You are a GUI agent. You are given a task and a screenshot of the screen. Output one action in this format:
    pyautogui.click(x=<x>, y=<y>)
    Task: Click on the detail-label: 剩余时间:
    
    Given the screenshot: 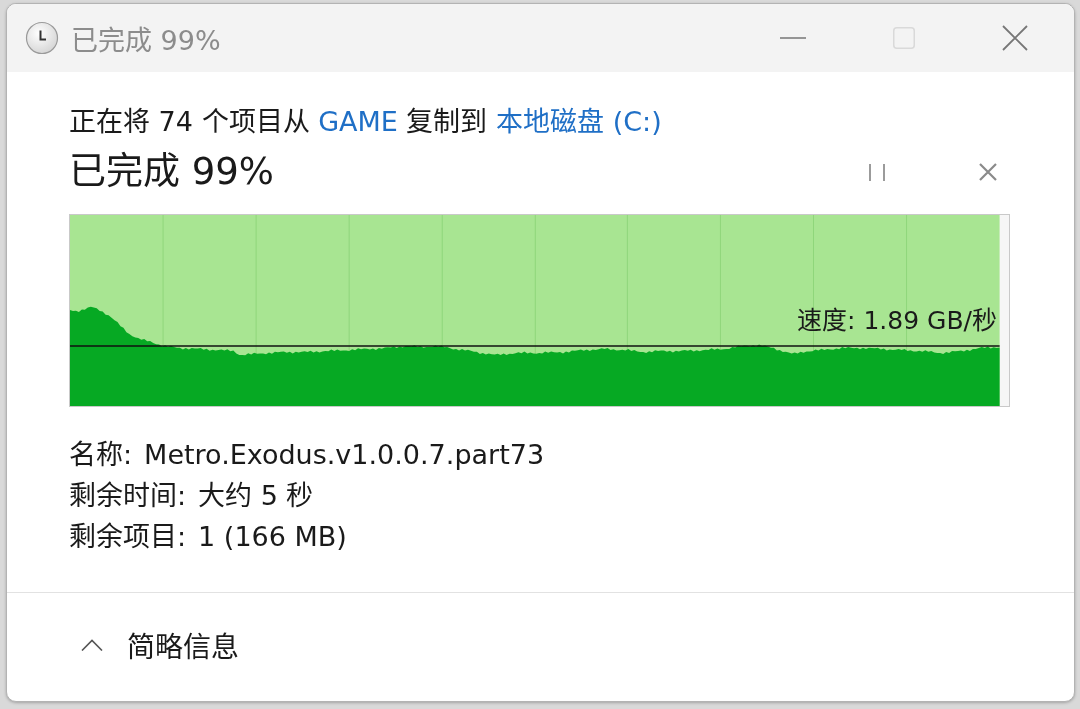 What is the action you would take?
    pyautogui.click(x=128, y=496)
    